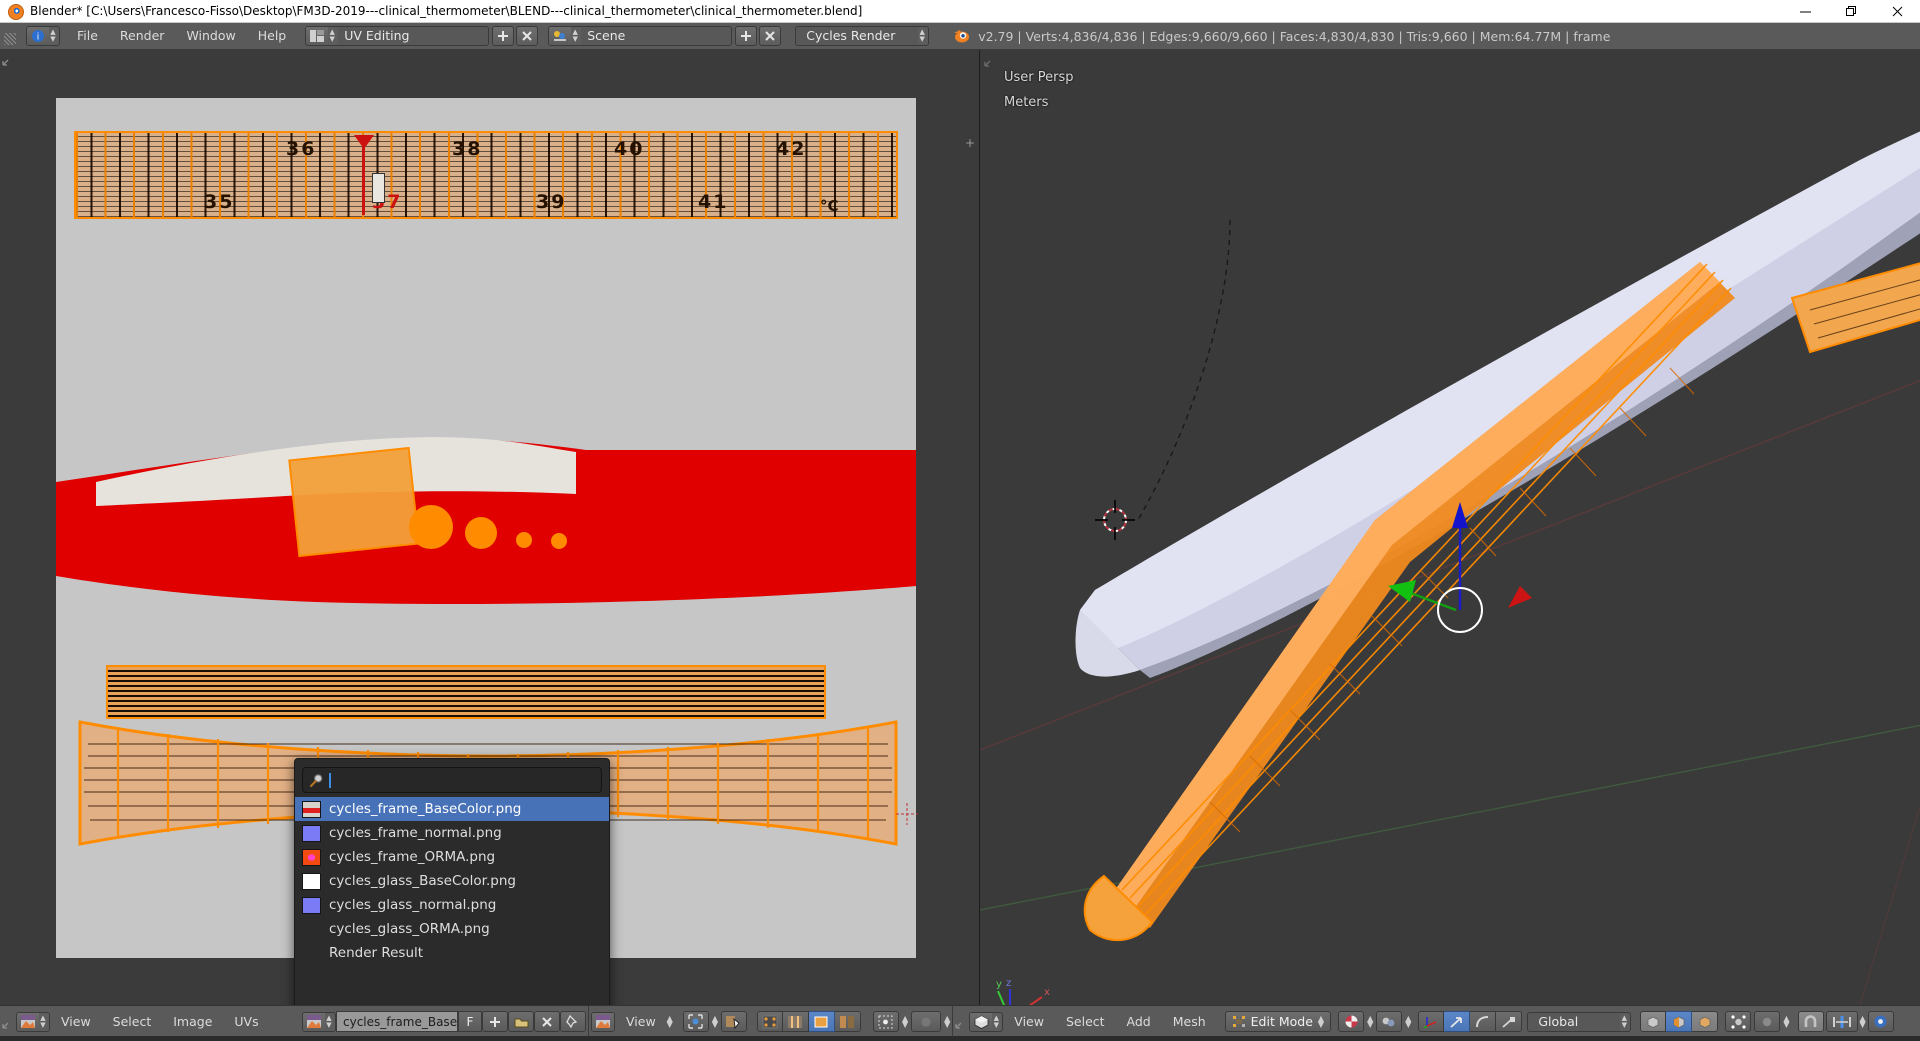 The width and height of the screenshot is (1920, 1041). I want to click on translate-manipulator-button, so click(1457, 1021).